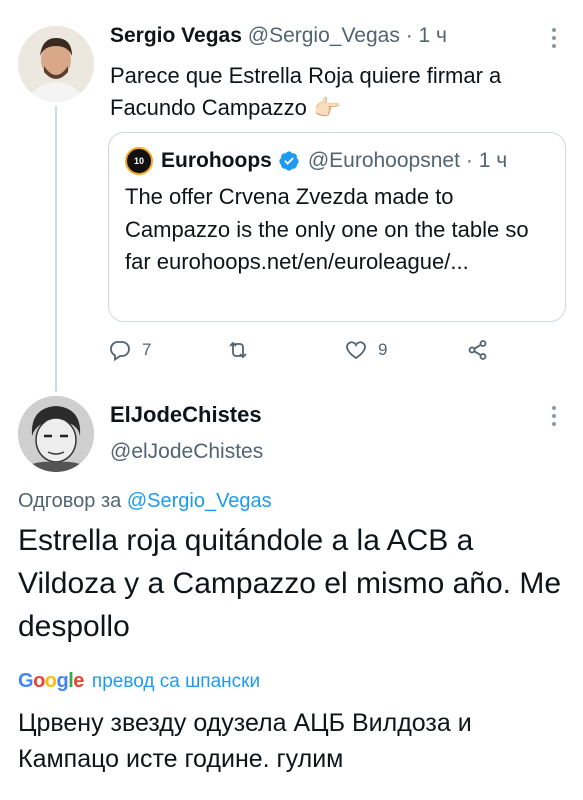 The height and width of the screenshot is (800, 583). Describe the element at coordinates (486, 160) in the screenshot. I see `quoted-timestamp: · 1 ч` at that location.